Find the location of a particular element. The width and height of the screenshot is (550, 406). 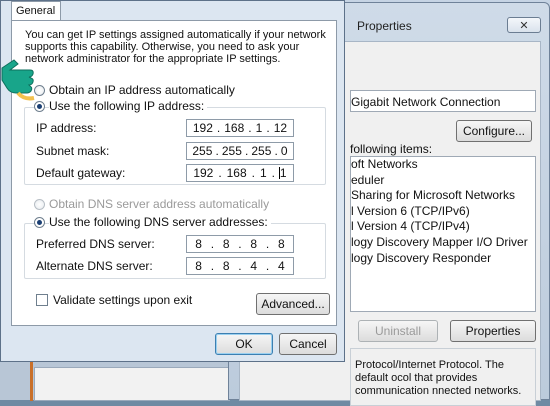

list-item: l Version 4 (TCP/IPv4) is located at coordinates (443, 227).